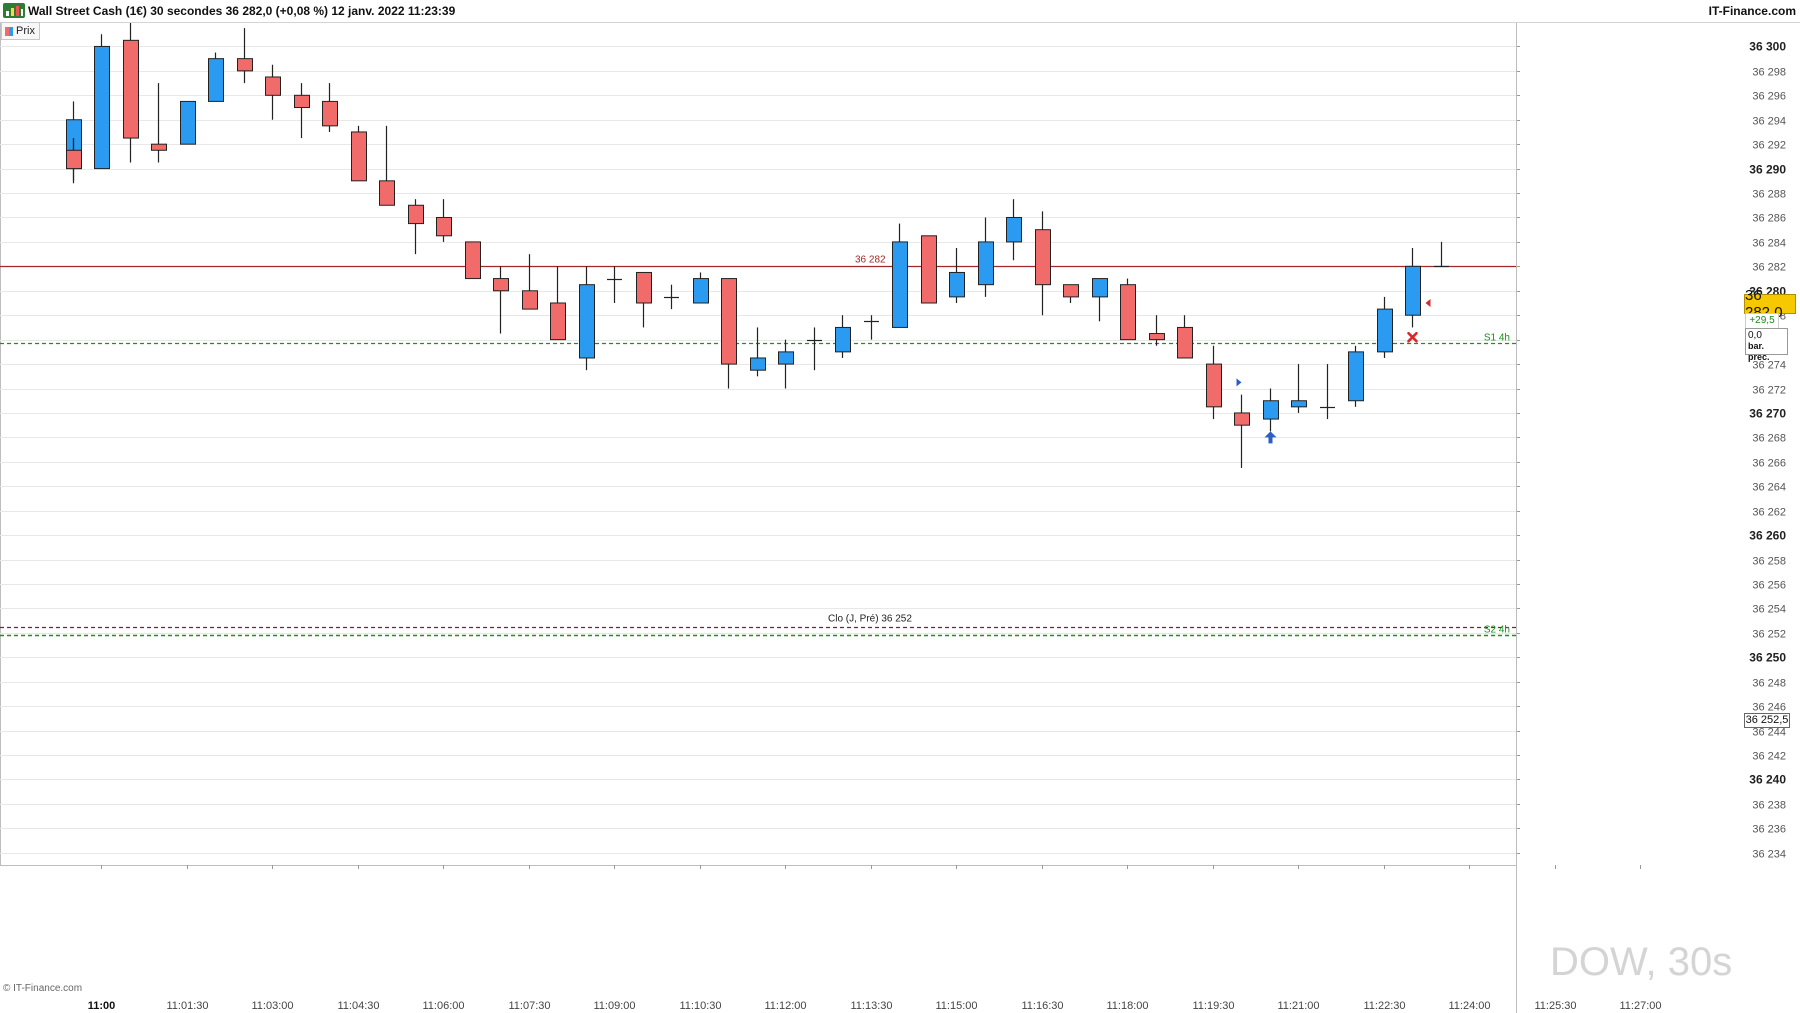  What do you see at coordinates (1769, 562) in the screenshot?
I see `y-tick-label: 36 258` at bounding box center [1769, 562].